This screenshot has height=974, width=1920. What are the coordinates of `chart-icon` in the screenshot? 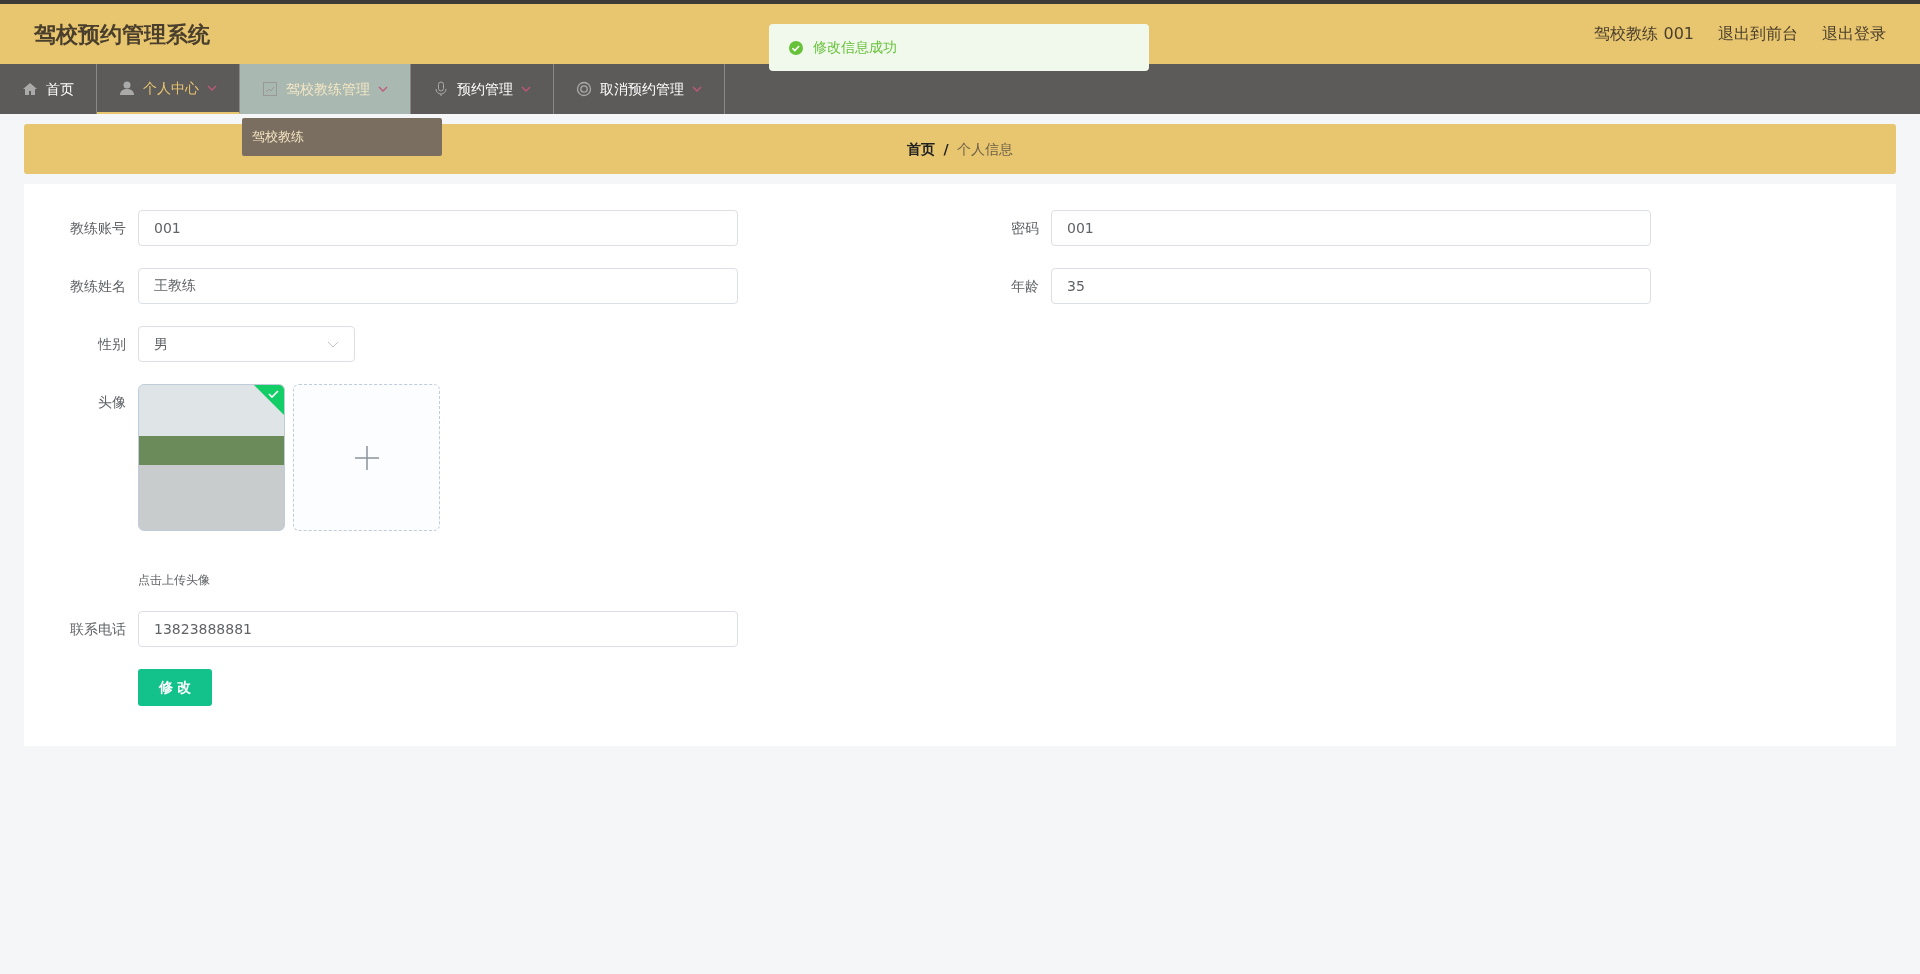 It's located at (270, 89).